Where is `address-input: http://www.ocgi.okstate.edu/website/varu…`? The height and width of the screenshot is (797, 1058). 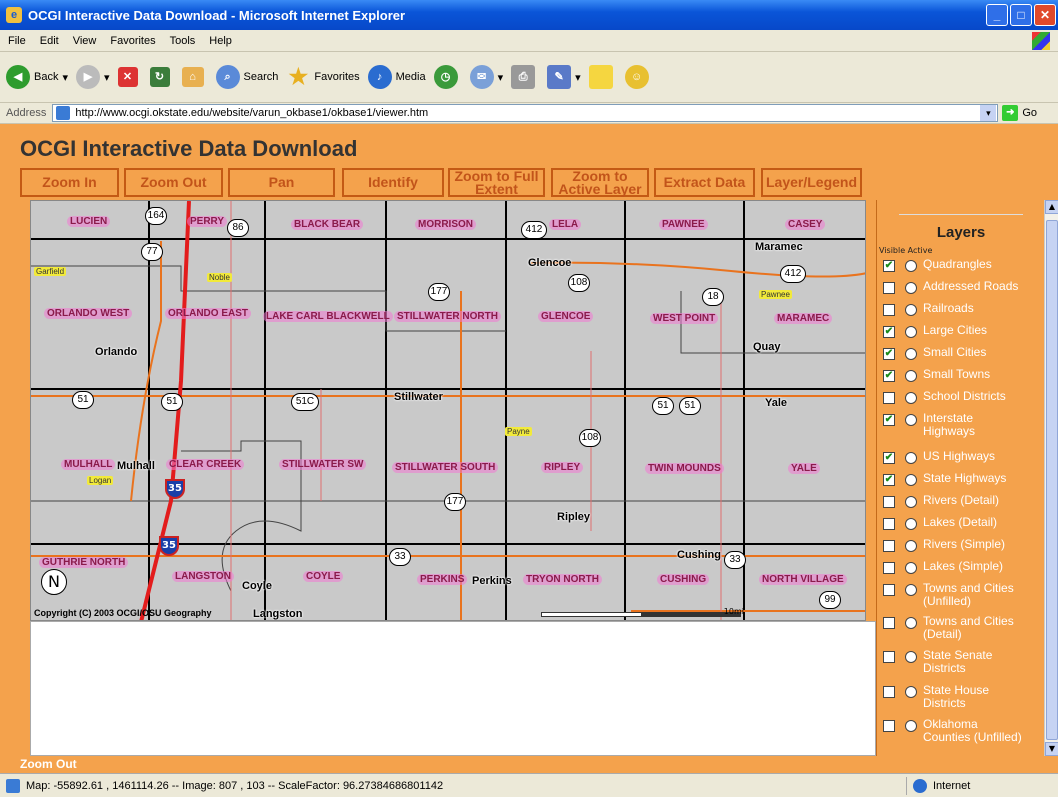 address-input: http://www.ocgi.okstate.edu/website/varu… is located at coordinates (525, 113).